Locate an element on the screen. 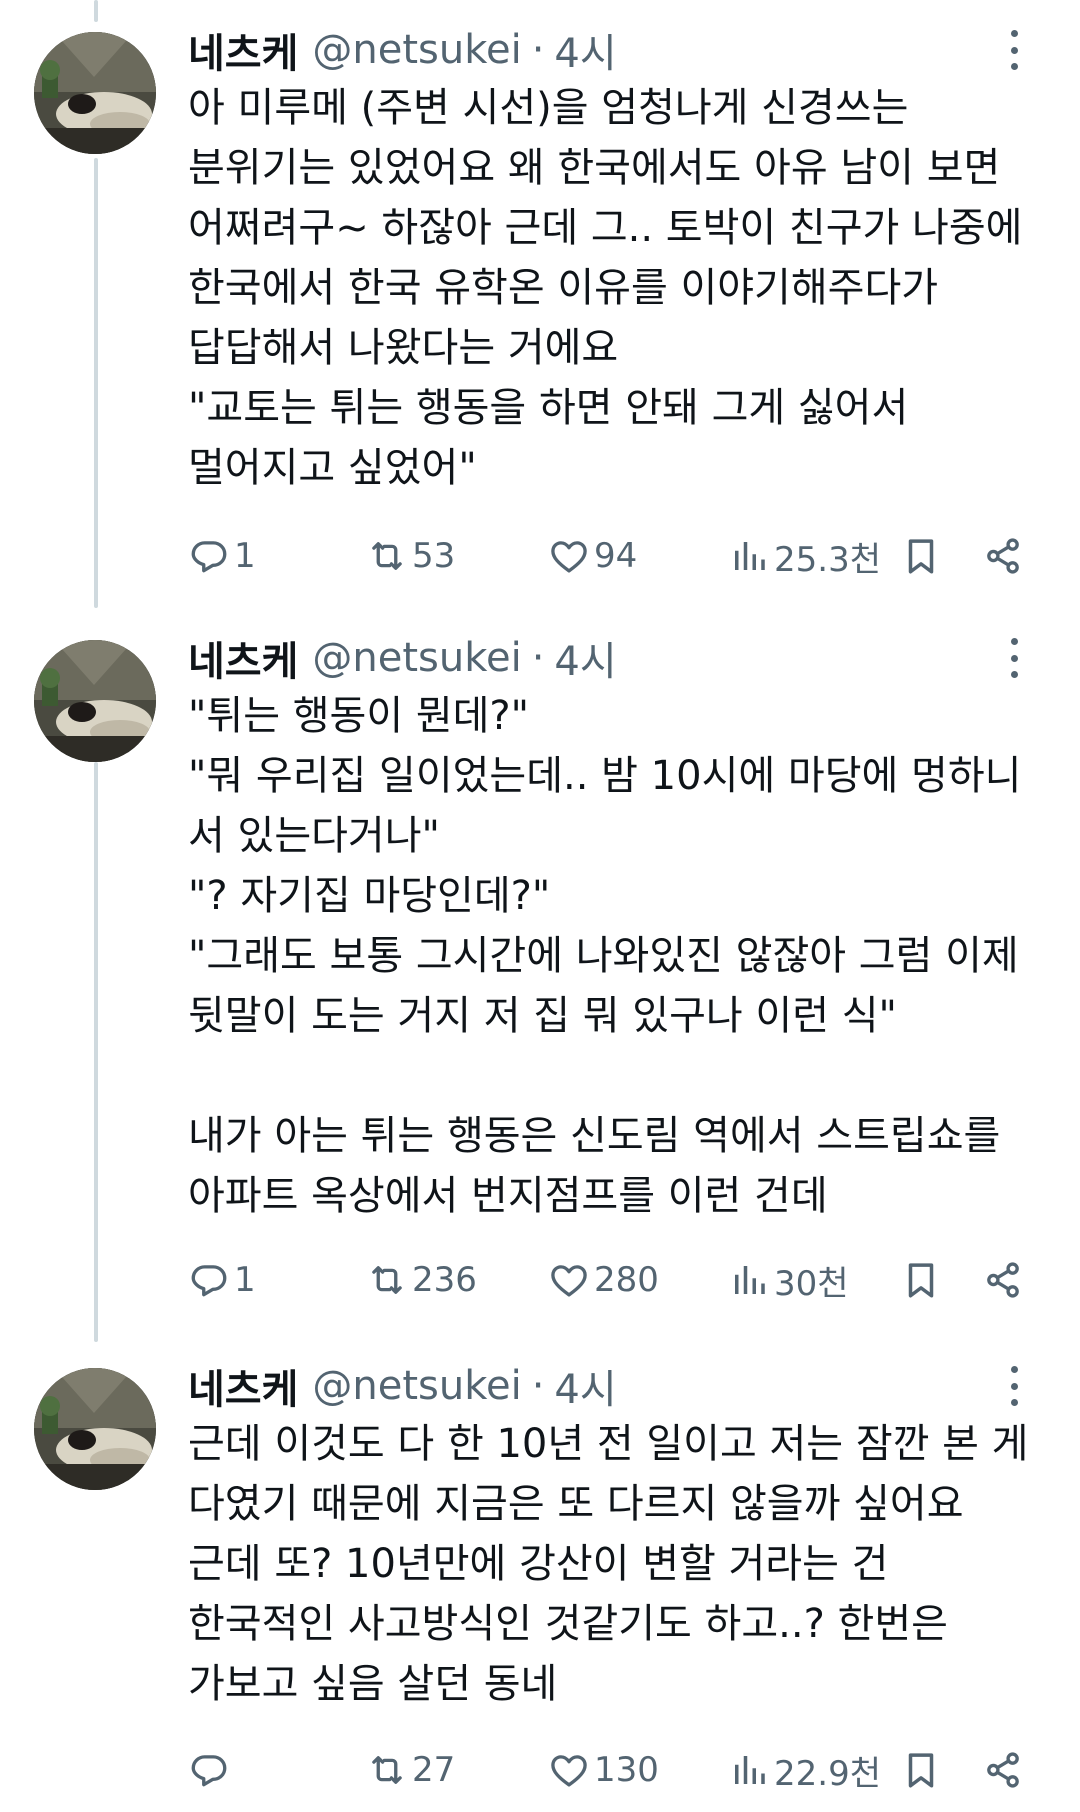  tweet-text-line: 한국적인 사고방식인 것같기도 하고..? 한번은 is located at coordinates (568, 1624).